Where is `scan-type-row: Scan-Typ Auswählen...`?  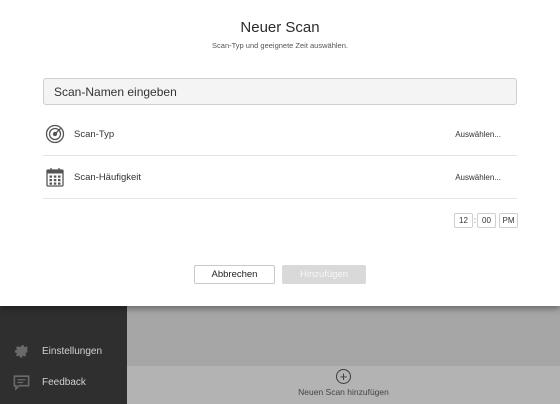 scan-type-row: Scan-Typ Auswählen... is located at coordinates (280, 134).